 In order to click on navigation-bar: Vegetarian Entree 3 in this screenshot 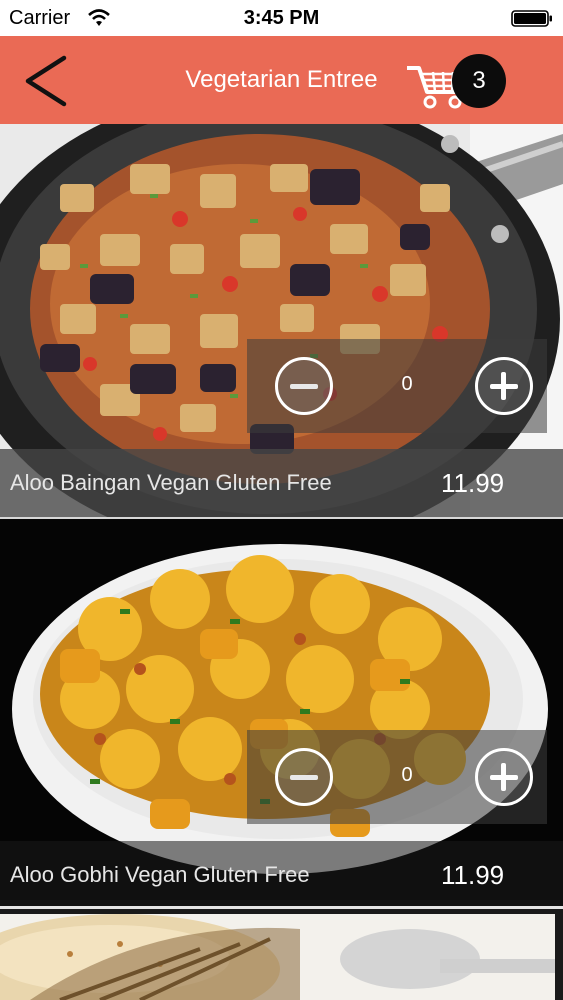, I will do `click(281, 80)`.